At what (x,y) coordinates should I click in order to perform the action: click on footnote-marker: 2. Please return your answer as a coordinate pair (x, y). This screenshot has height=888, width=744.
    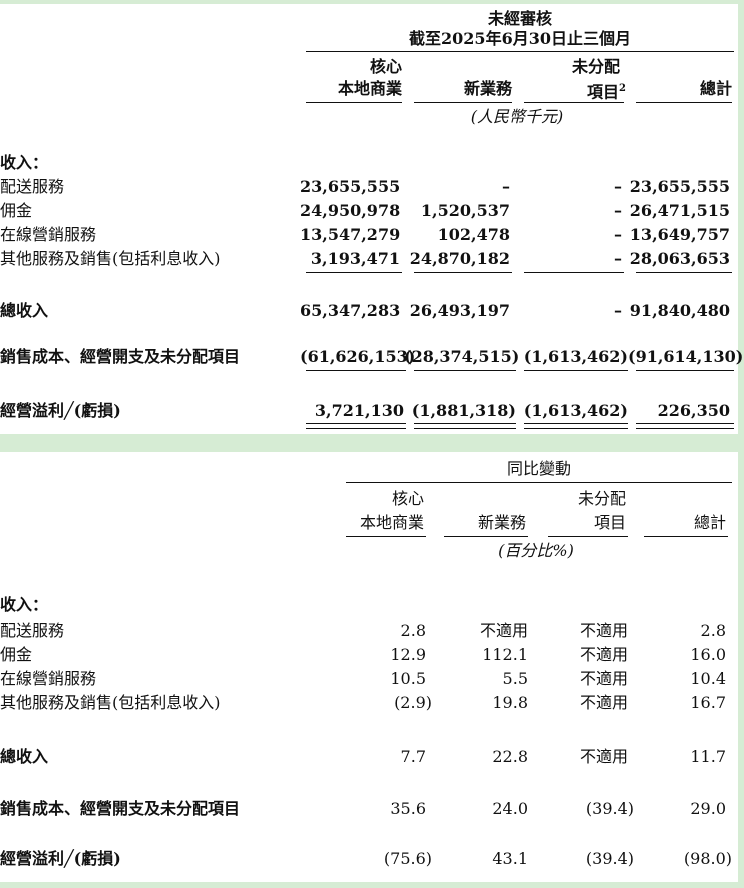
    Looking at the image, I should click on (622, 88).